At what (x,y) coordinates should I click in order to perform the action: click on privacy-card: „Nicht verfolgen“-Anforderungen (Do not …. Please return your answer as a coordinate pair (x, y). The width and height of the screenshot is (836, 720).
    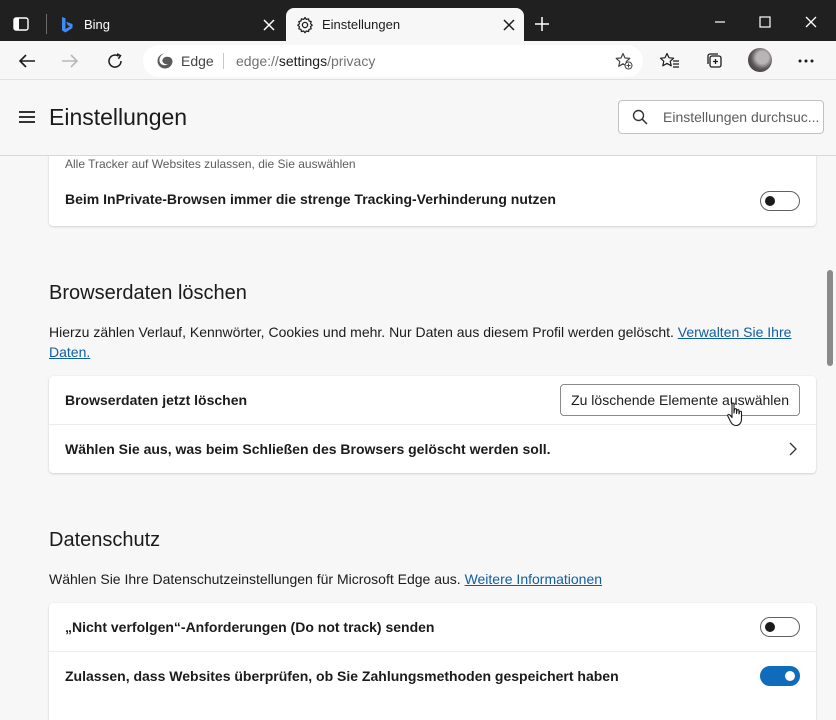
    Looking at the image, I should click on (432, 661).